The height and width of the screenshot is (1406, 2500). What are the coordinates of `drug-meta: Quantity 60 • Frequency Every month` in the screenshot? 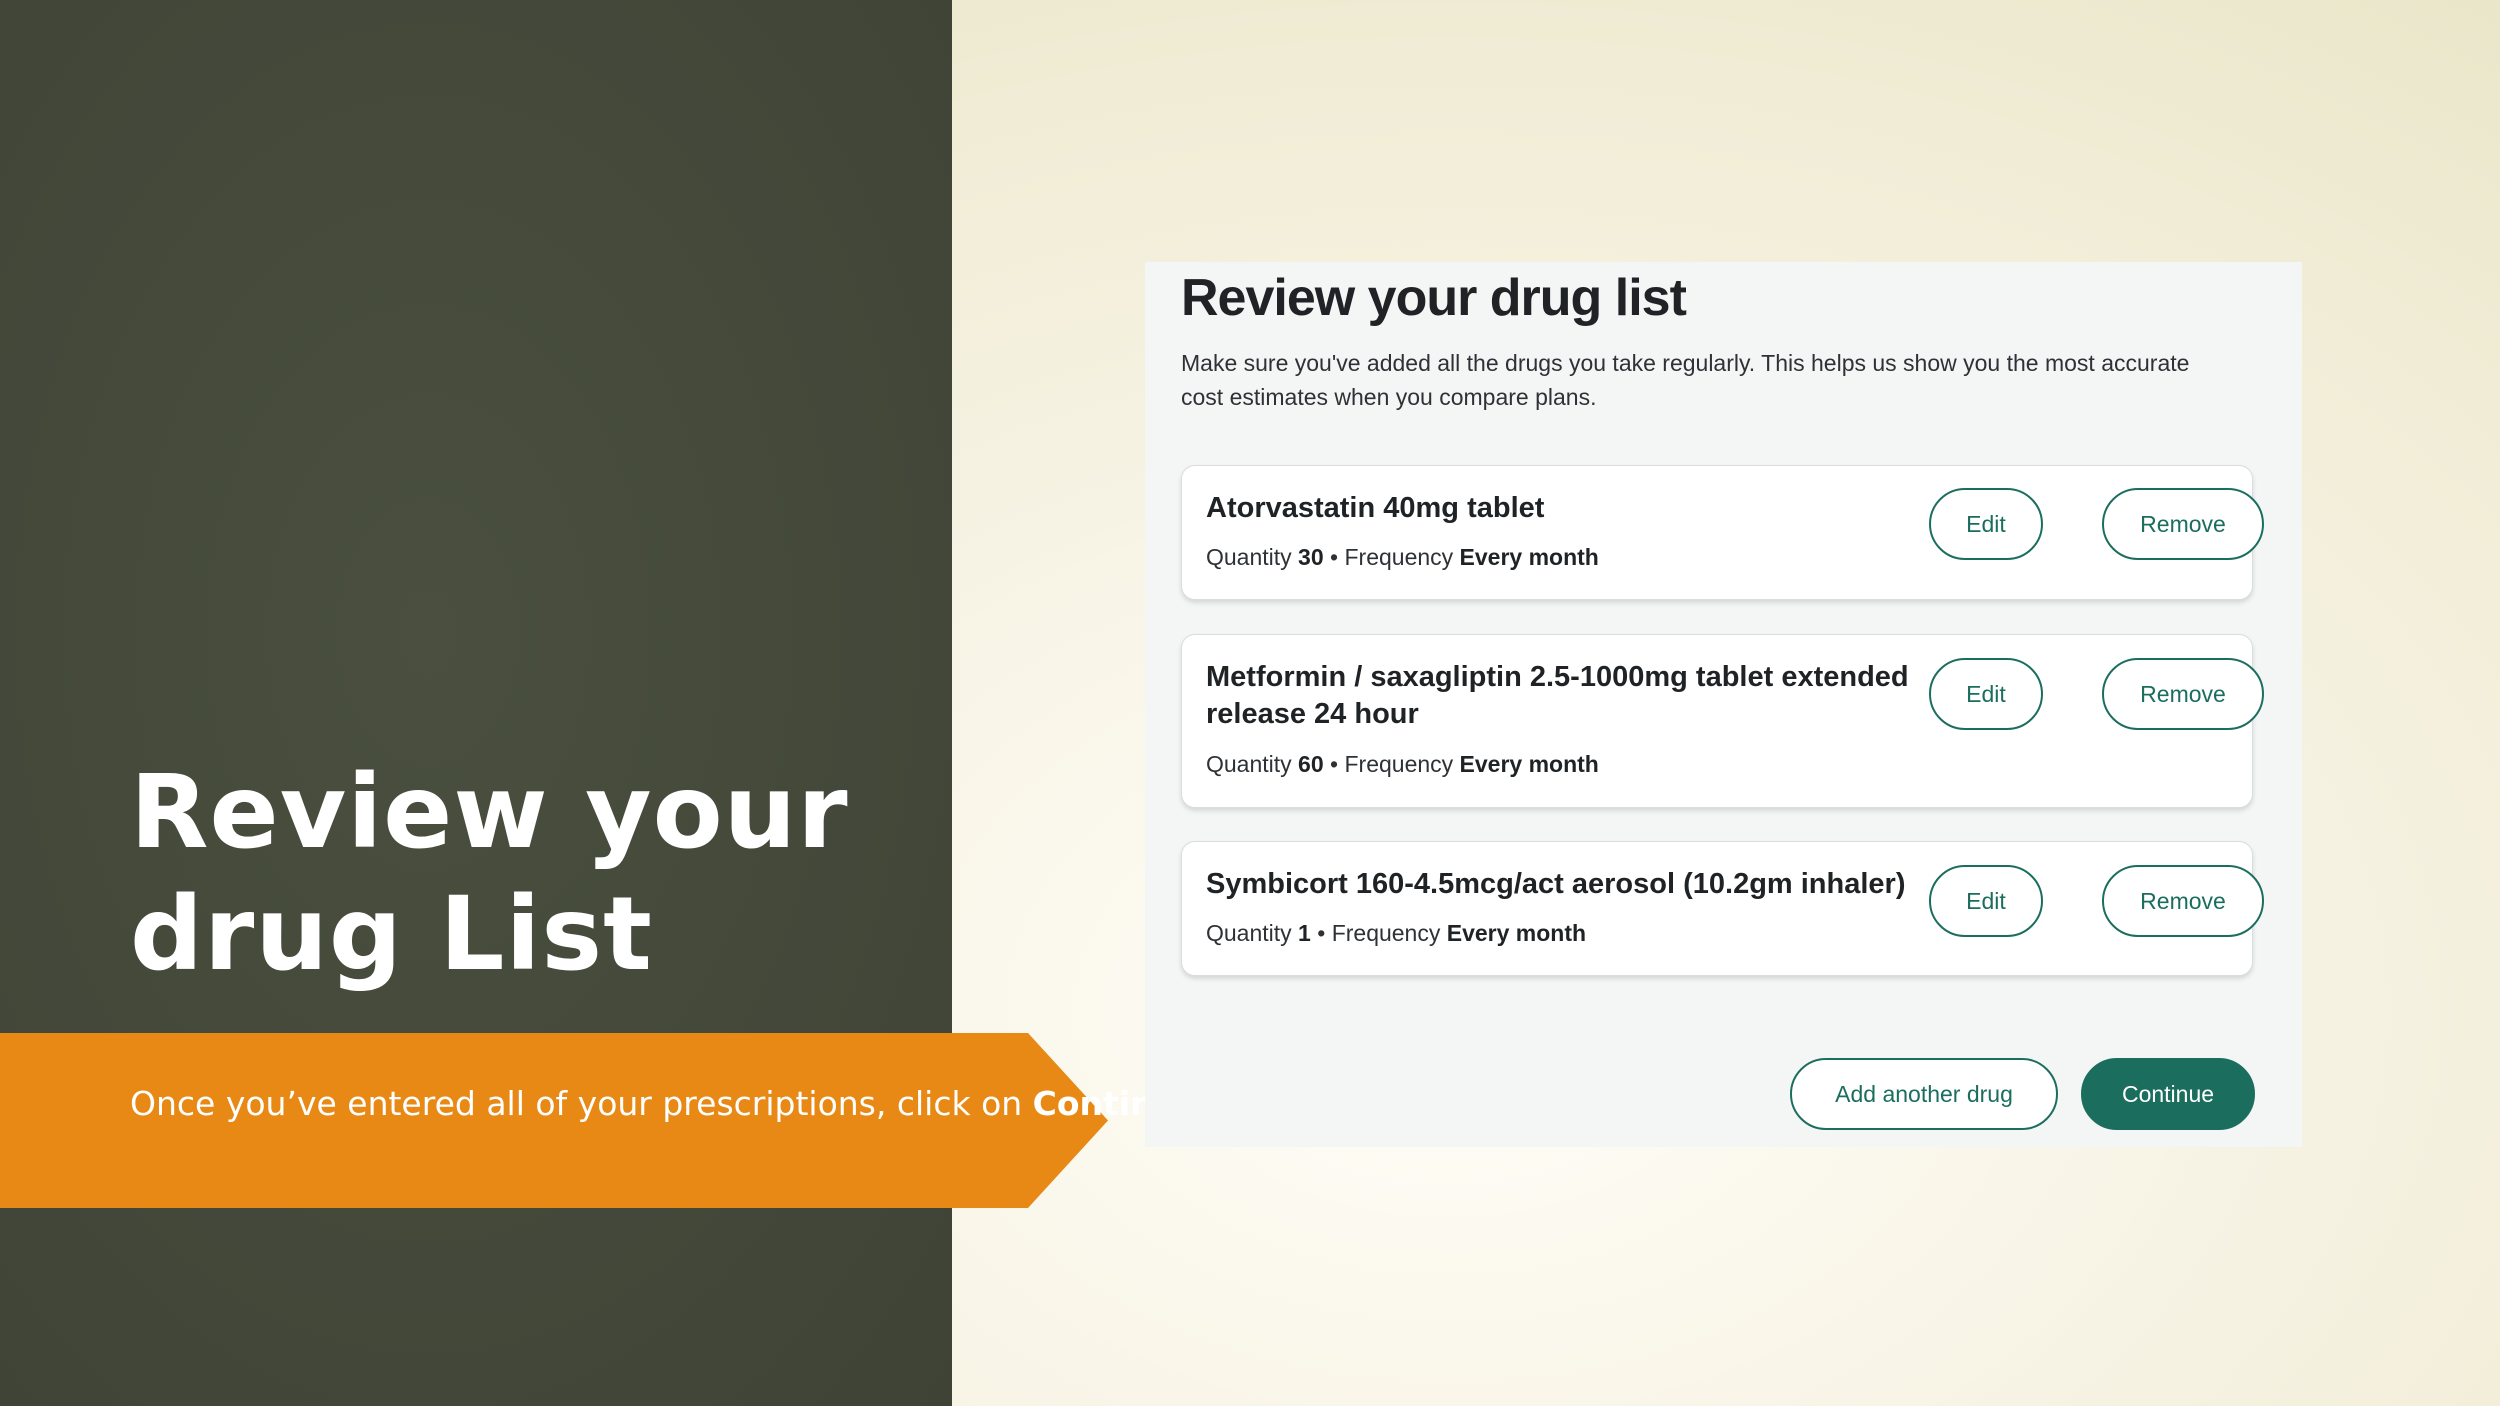 It's located at (1402, 764).